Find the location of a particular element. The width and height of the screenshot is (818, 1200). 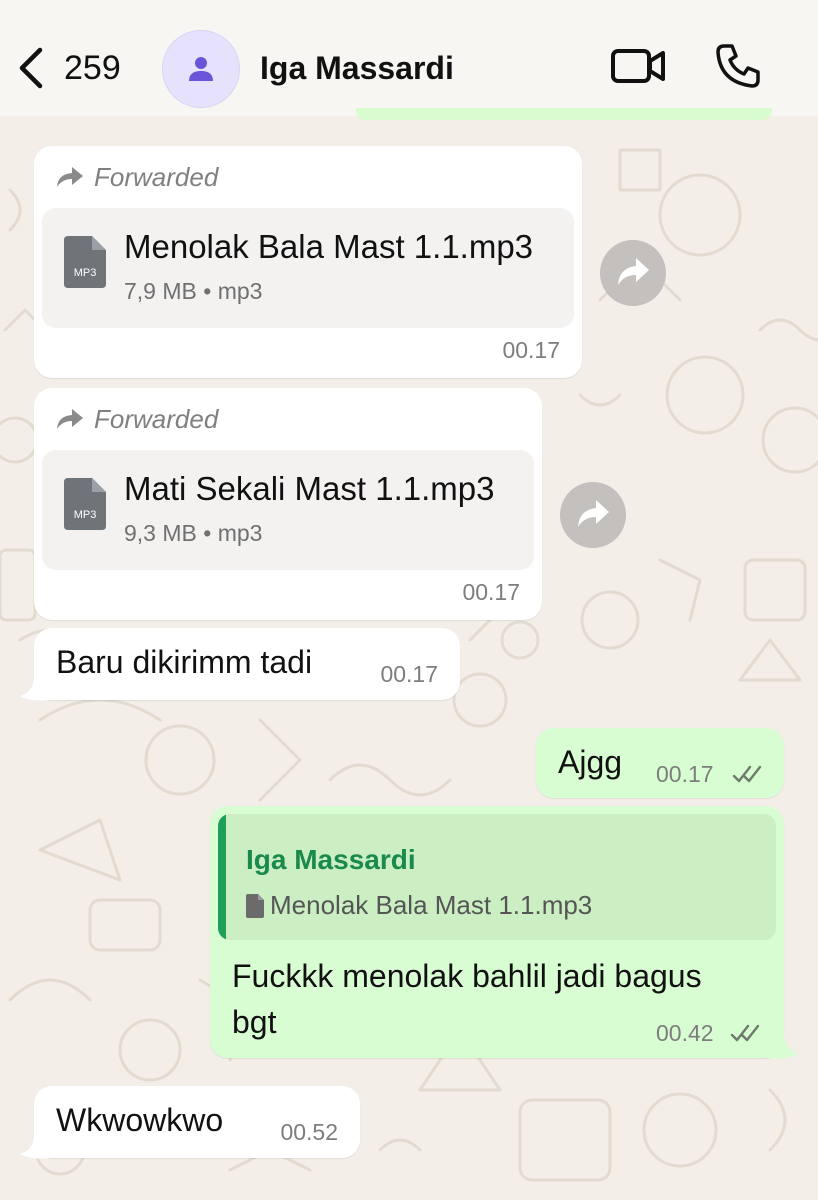

message-bubble-outgoing: Ajgg 00.17 is located at coordinates (660, 763).